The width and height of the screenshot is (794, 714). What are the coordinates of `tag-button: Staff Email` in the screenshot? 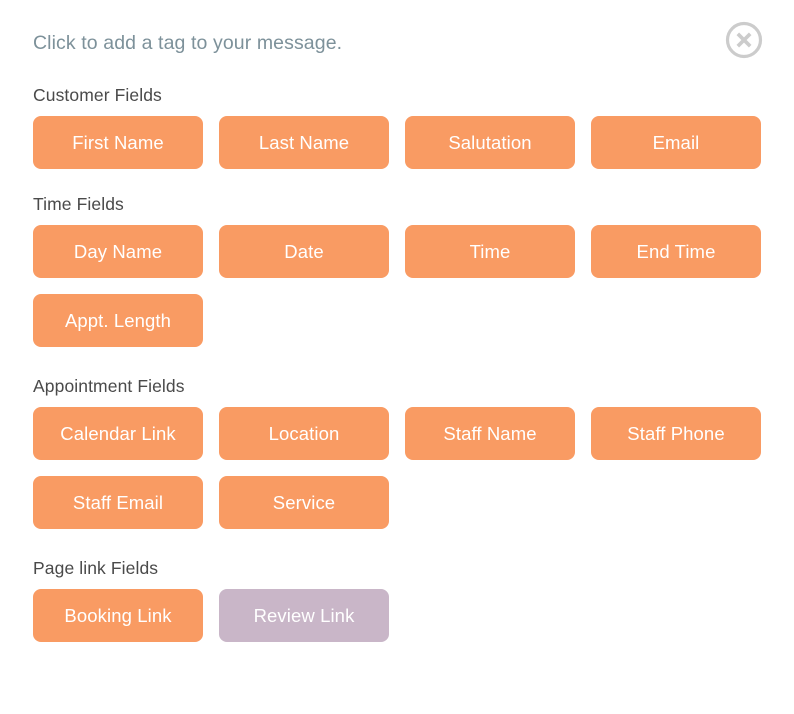 It's located at (118, 502).